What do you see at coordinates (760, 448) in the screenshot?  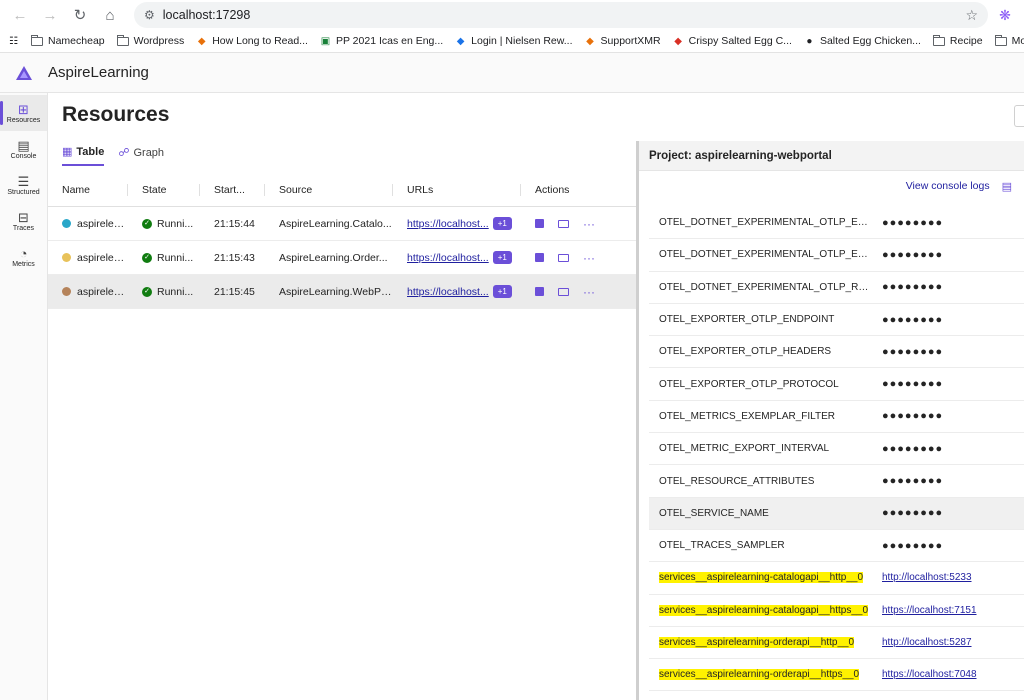 I see `env-name: OTEL_METRIC_EXPORT_INTERVAL` at bounding box center [760, 448].